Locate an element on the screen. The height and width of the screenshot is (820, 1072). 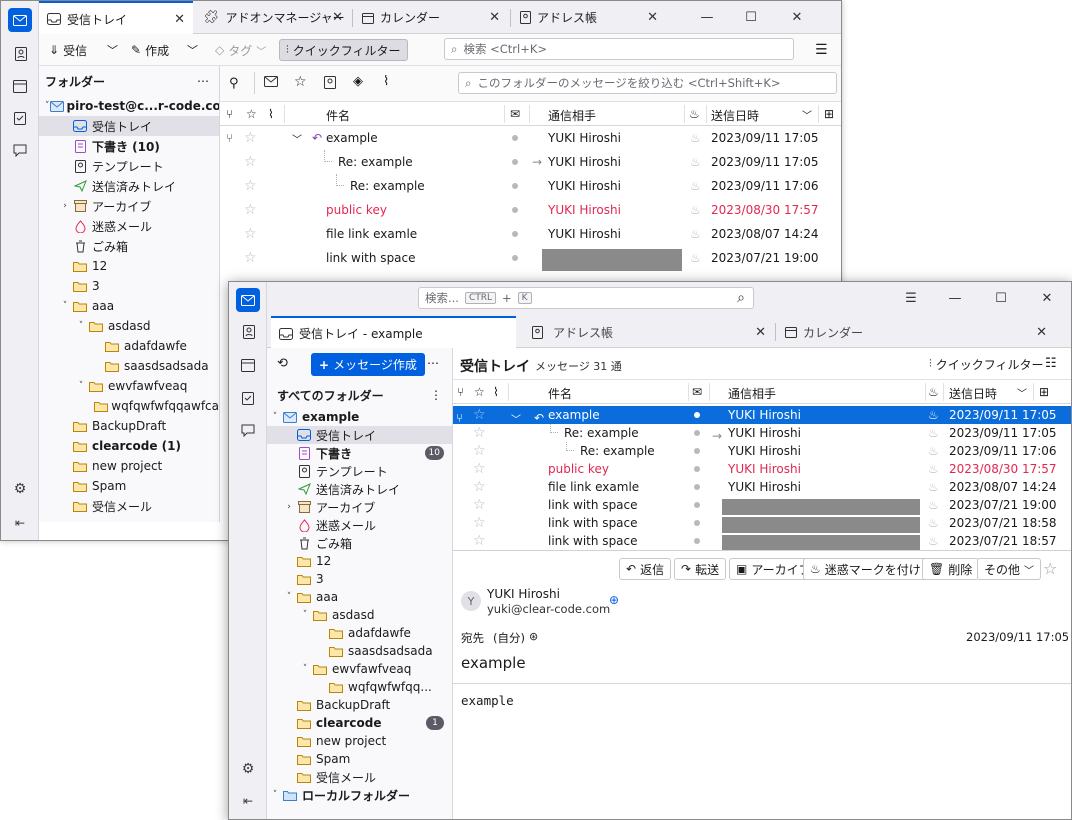
folder-row: ˅ asdasd is located at coordinates (359, 615).